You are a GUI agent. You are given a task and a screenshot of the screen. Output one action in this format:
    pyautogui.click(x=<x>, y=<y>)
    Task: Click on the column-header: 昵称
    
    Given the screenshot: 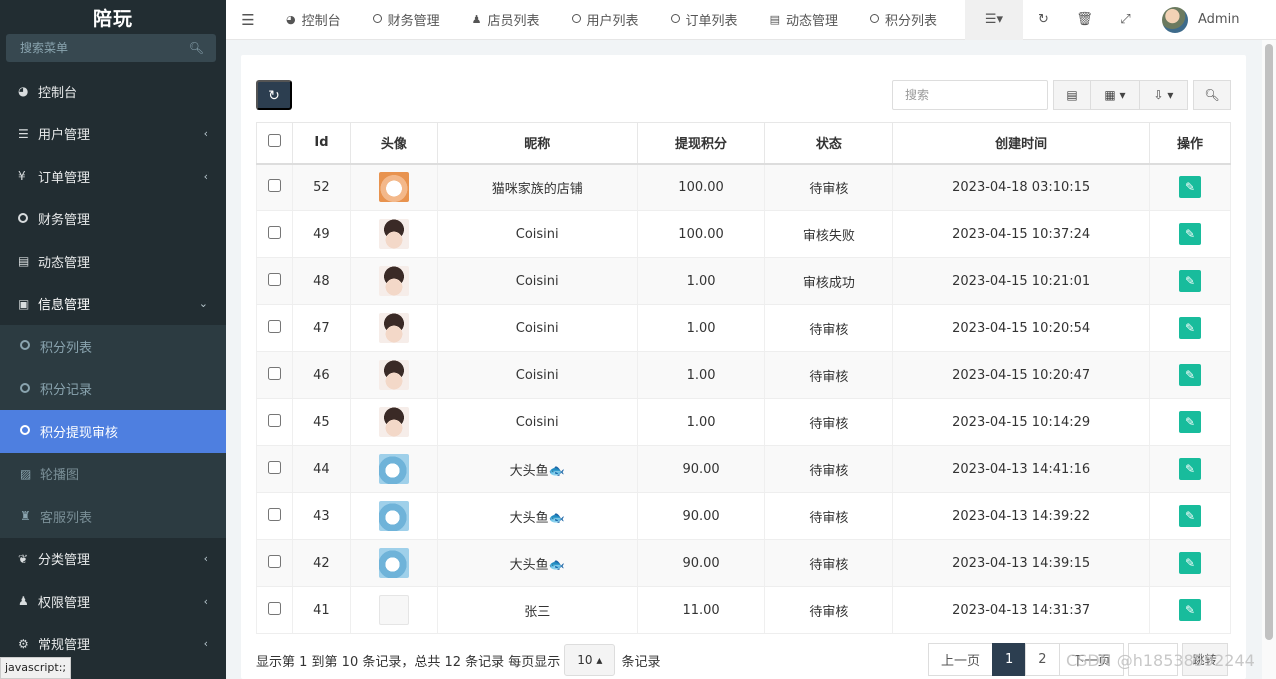 What is the action you would take?
    pyautogui.click(x=537, y=143)
    